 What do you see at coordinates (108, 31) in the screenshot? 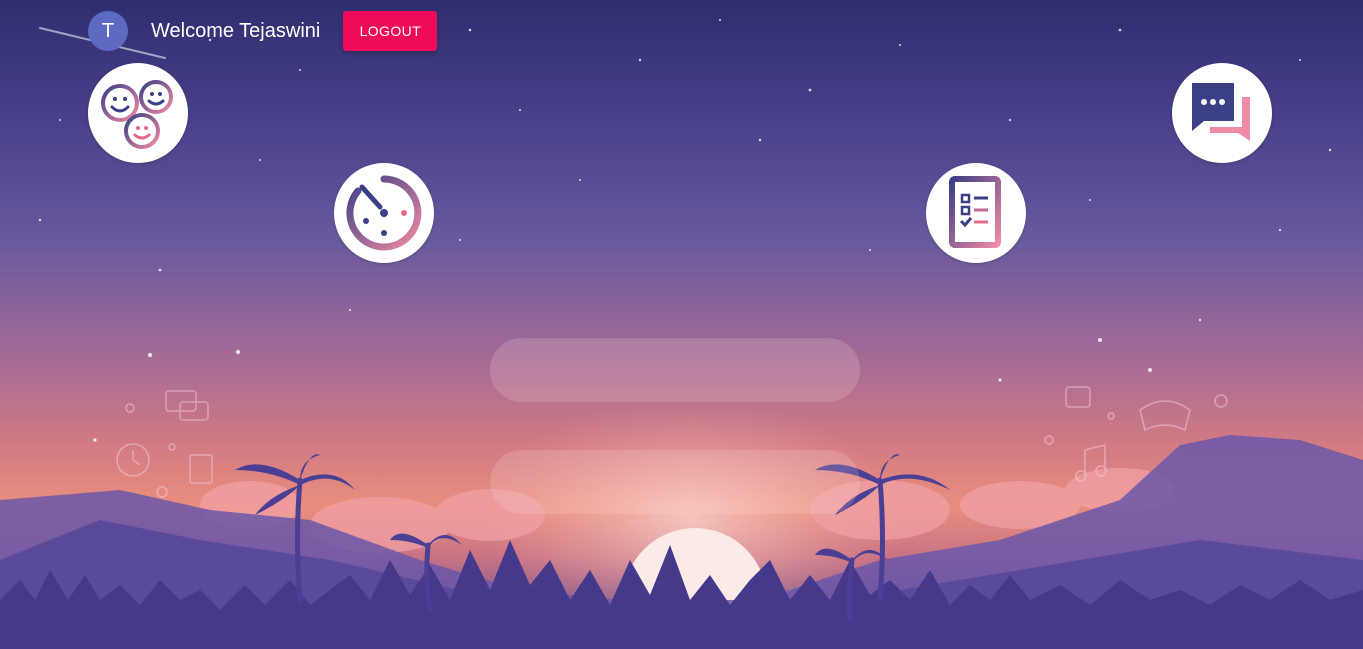
I see `avatar: T` at bounding box center [108, 31].